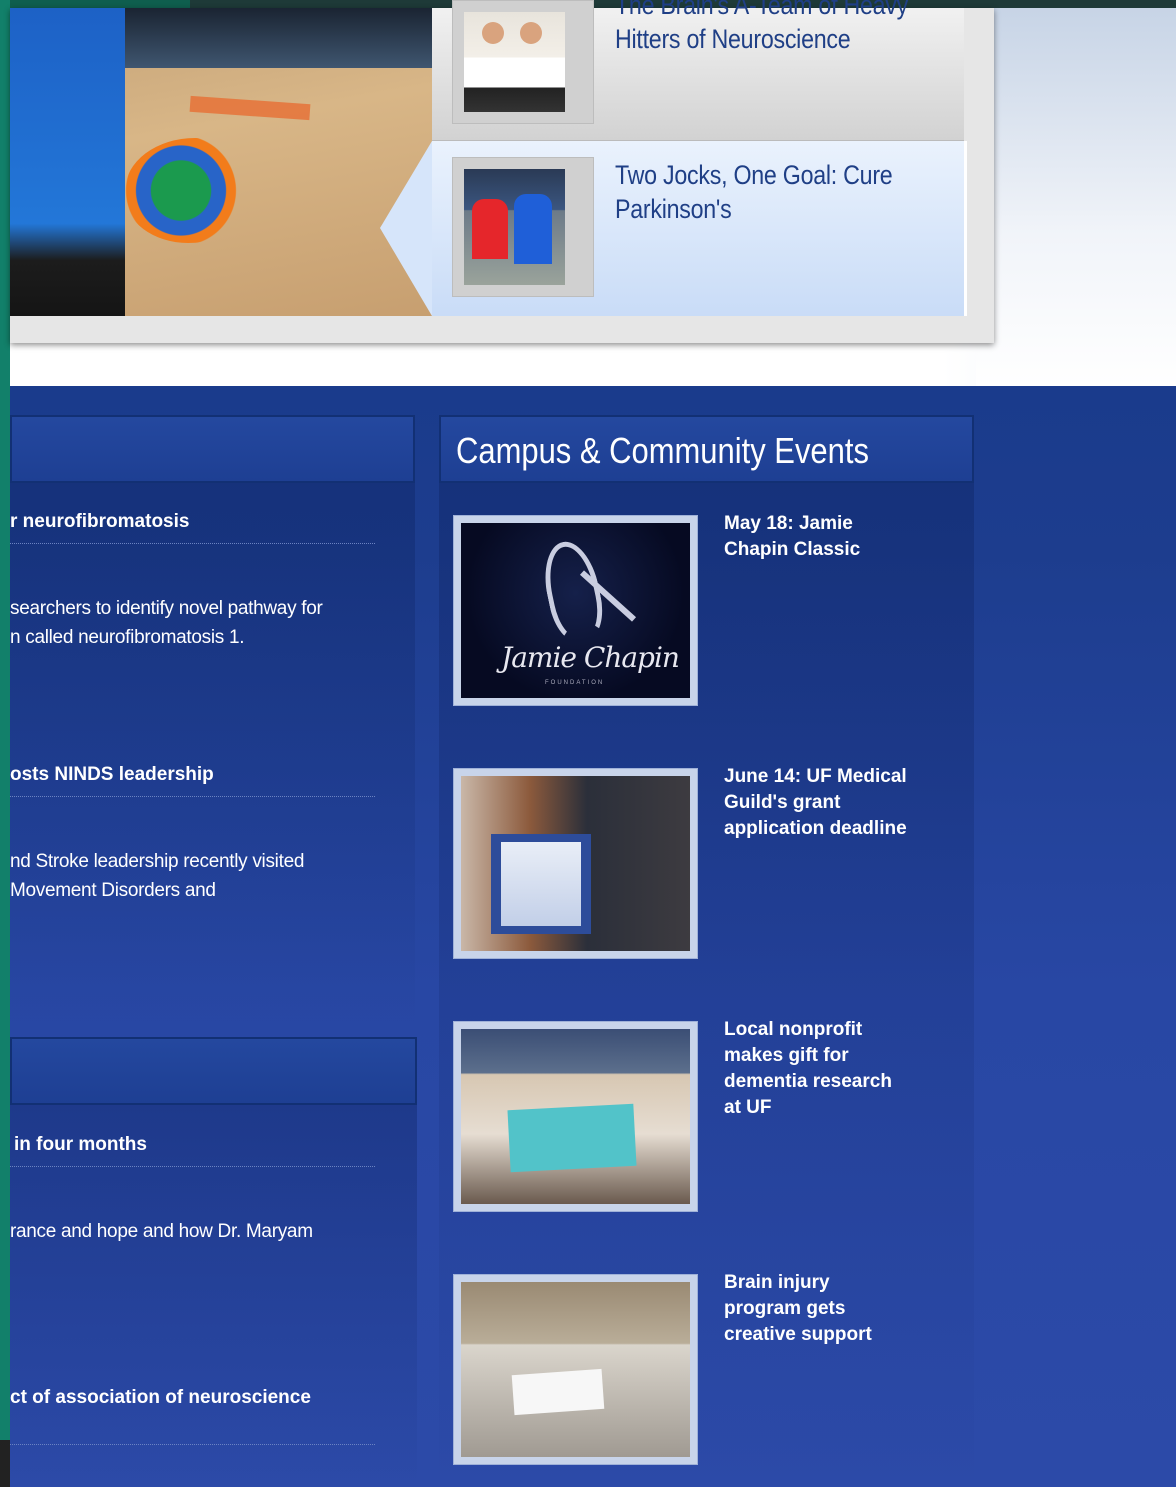 This screenshot has width=1176, height=1487. Describe the element at coordinates (80, 1145) in the screenshot. I see `news-item-title: in four months` at that location.